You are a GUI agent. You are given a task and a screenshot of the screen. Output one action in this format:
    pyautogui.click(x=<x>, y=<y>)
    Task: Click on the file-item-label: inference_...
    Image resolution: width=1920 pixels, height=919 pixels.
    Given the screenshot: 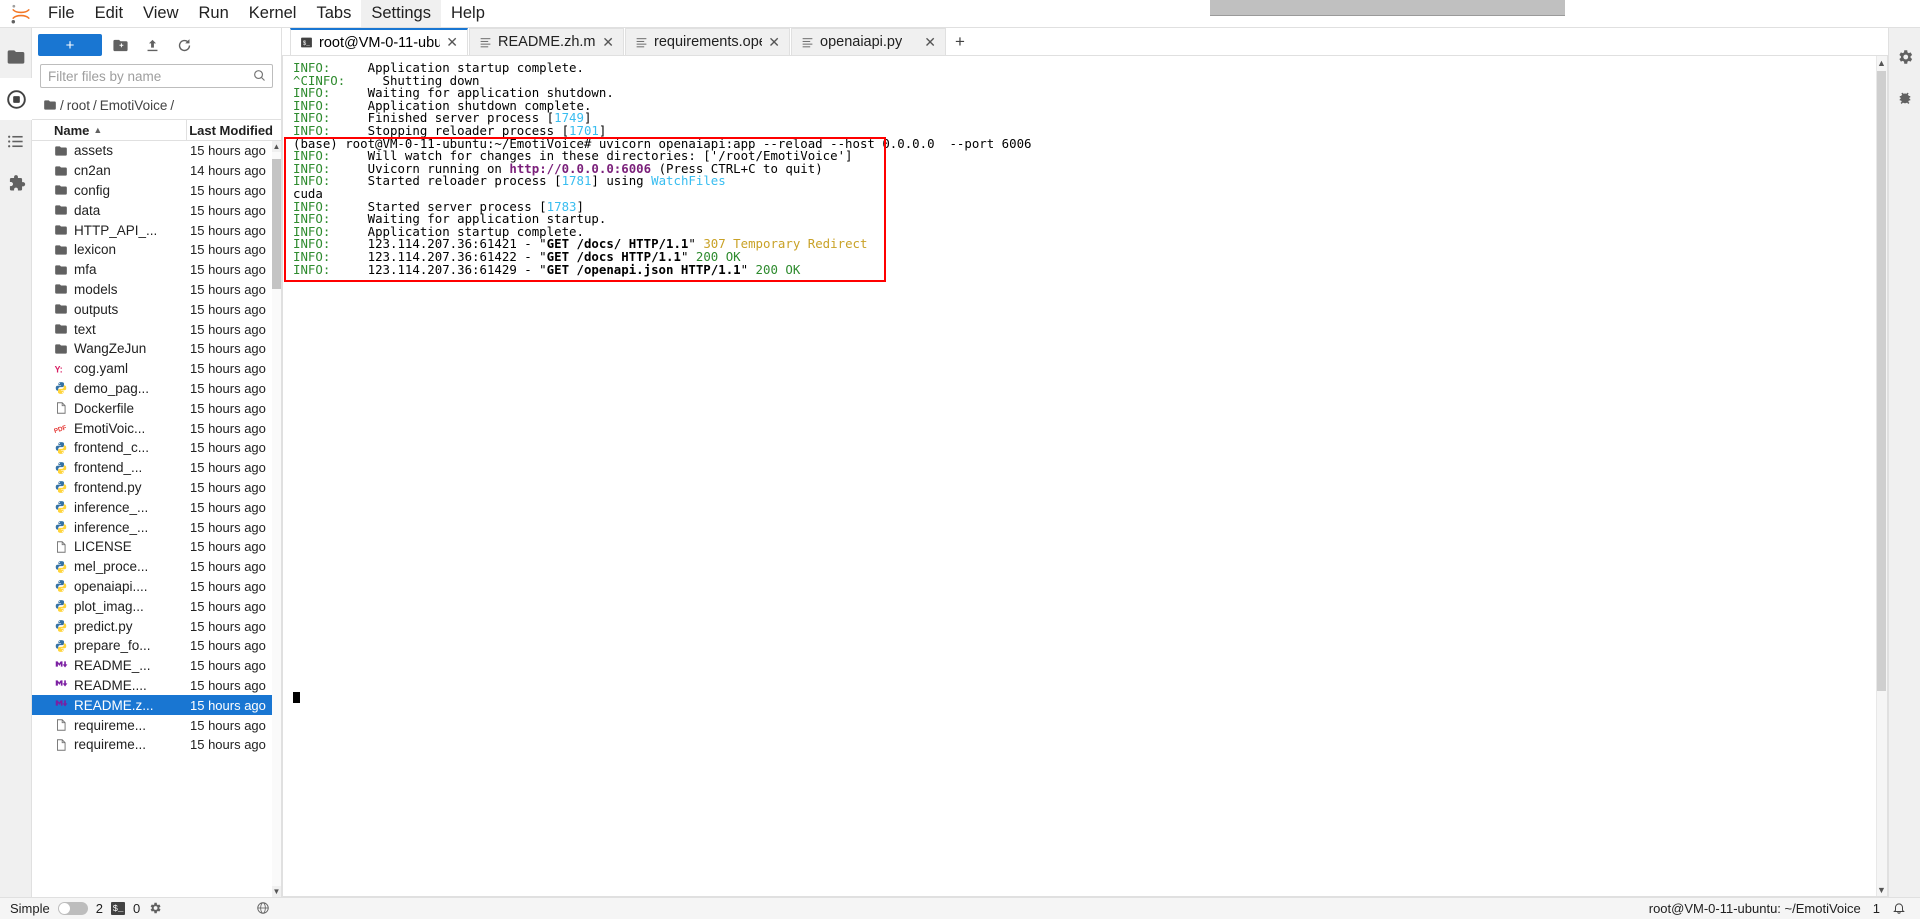 What is the action you would take?
    pyautogui.click(x=111, y=527)
    